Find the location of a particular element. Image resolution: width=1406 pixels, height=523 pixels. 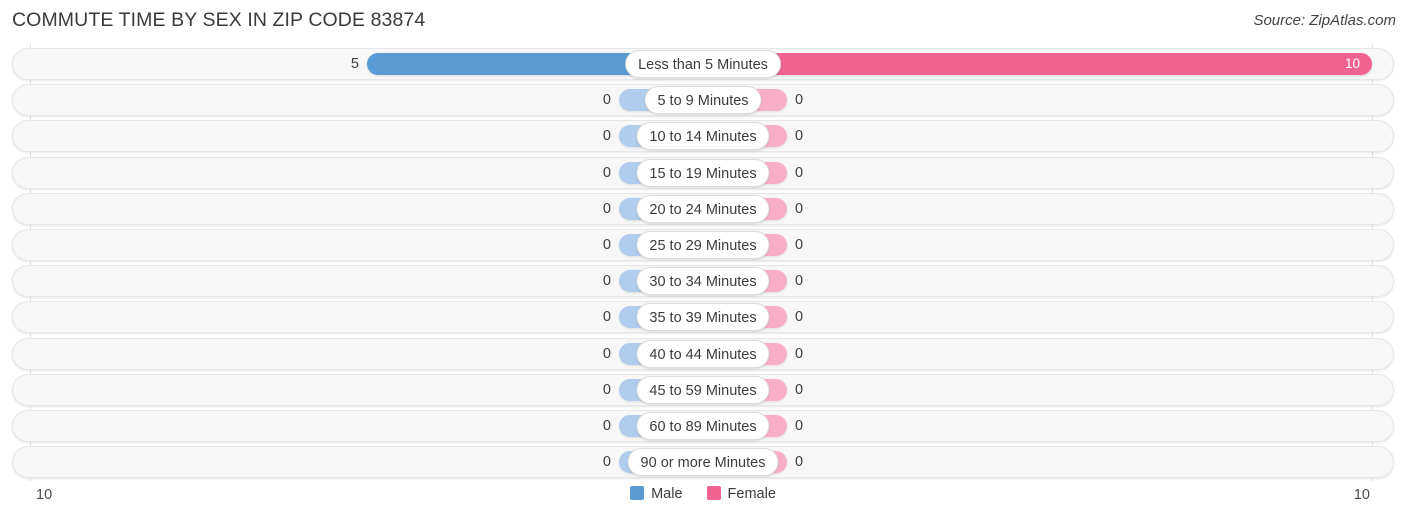

legend-item: Female is located at coordinates (741, 494).